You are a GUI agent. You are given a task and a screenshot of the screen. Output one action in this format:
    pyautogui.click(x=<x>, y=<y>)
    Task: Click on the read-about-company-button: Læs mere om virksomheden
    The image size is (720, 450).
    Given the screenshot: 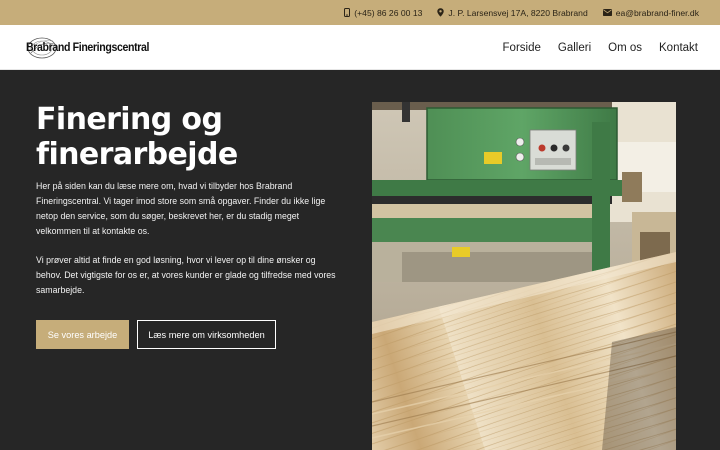 What is the action you would take?
    pyautogui.click(x=206, y=334)
    